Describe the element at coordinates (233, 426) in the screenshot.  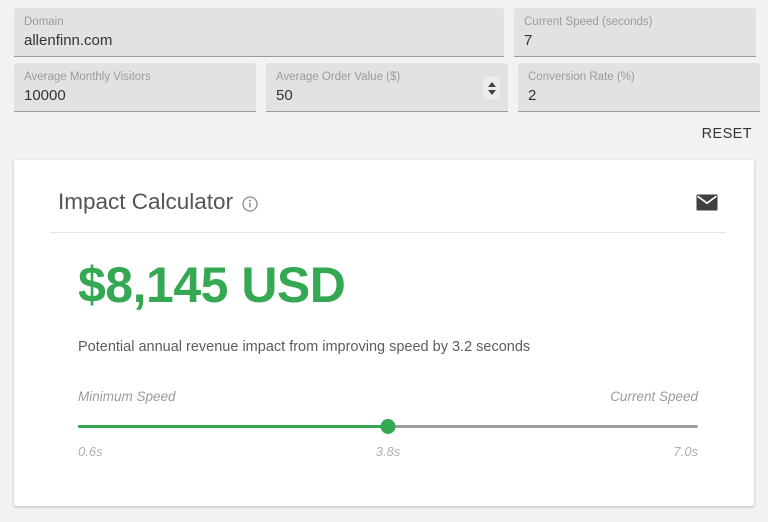
I see `slider-track-fill` at that location.